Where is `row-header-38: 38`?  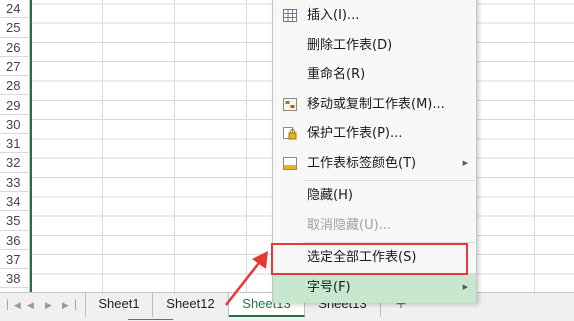
row-header-38: 38 is located at coordinates (15, 279).